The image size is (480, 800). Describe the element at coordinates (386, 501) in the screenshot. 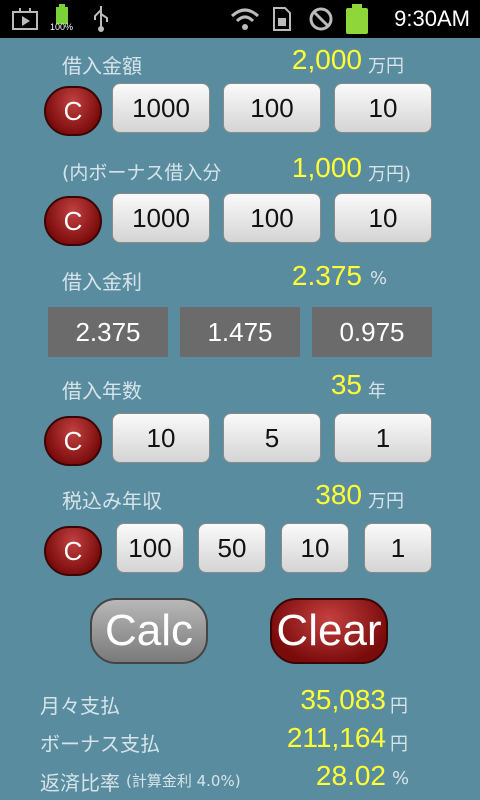

I see `income-unit: 万円` at that location.